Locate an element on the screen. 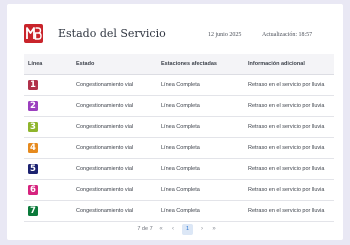  metrobus-logo is located at coordinates (33, 33).